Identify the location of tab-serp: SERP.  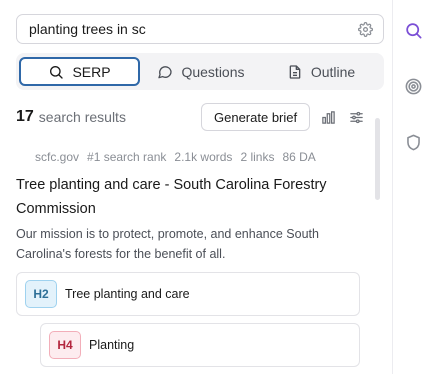
(79, 71).